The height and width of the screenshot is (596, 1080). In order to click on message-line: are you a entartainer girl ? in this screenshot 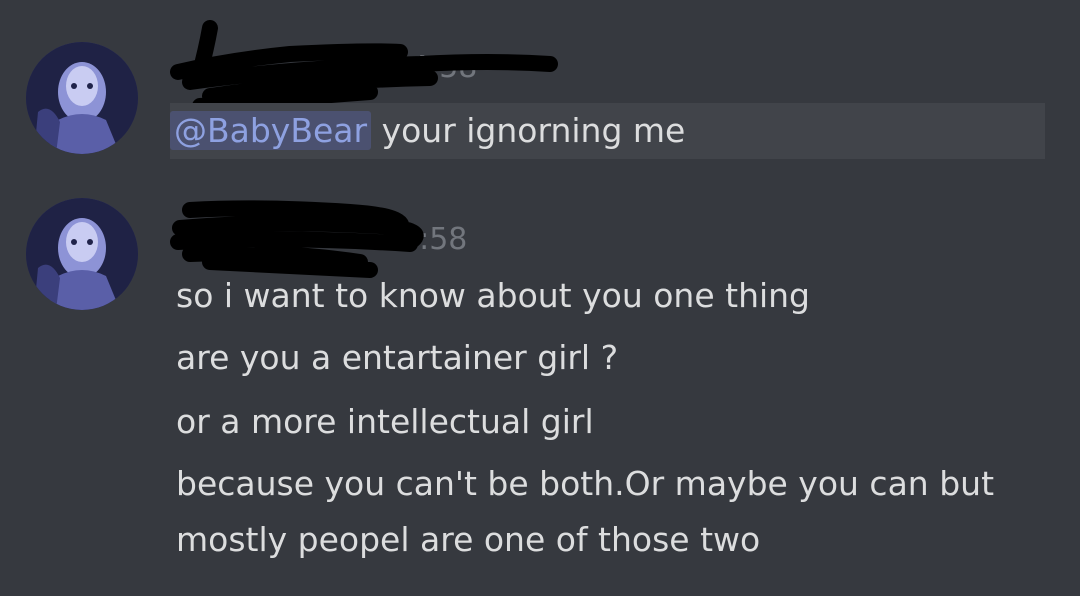, I will do `click(397, 357)`.